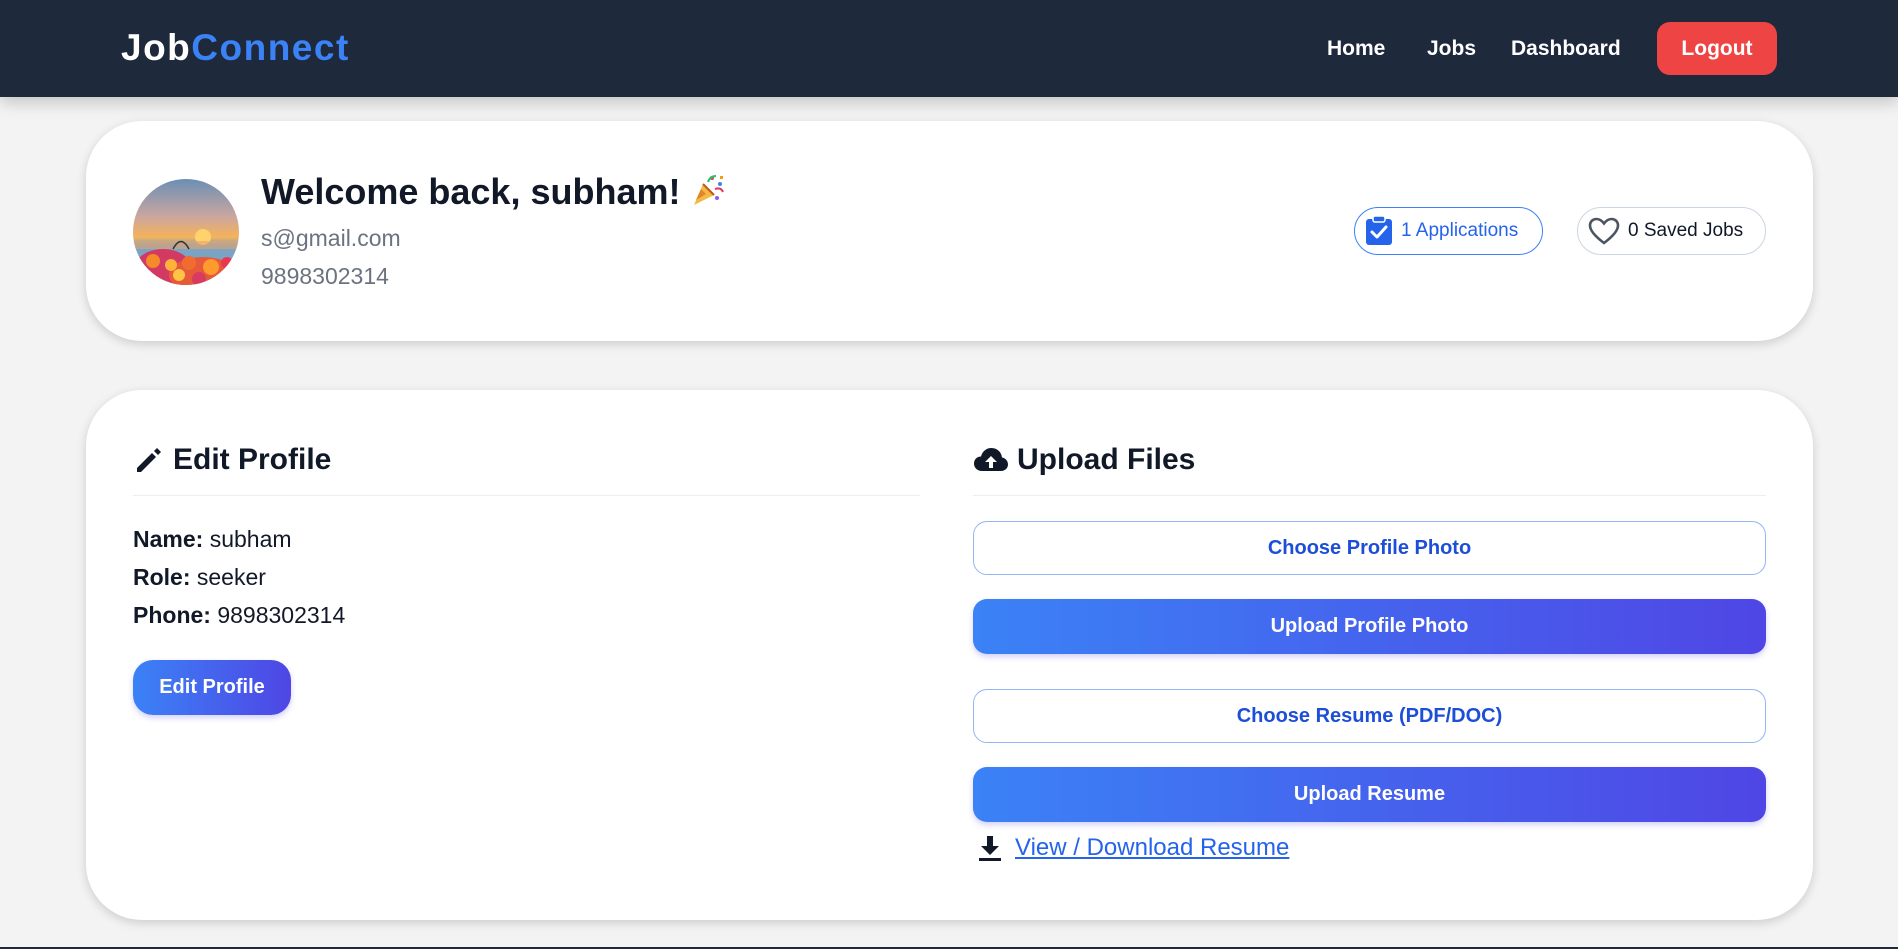 Image resolution: width=1898 pixels, height=949 pixels. I want to click on view-download-resume-link: View / Download Resume, so click(1152, 848).